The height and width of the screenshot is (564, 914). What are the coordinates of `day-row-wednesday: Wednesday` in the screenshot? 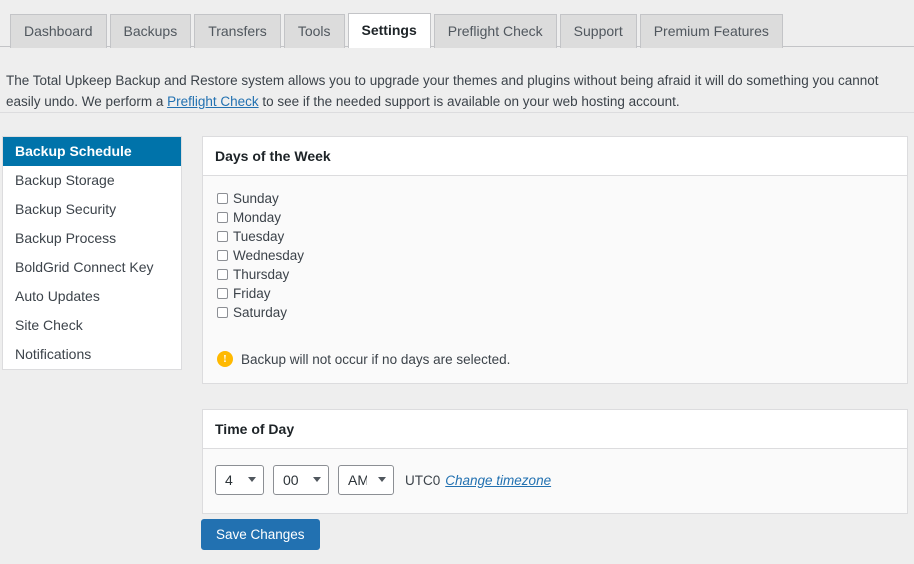 It's located at (555, 255).